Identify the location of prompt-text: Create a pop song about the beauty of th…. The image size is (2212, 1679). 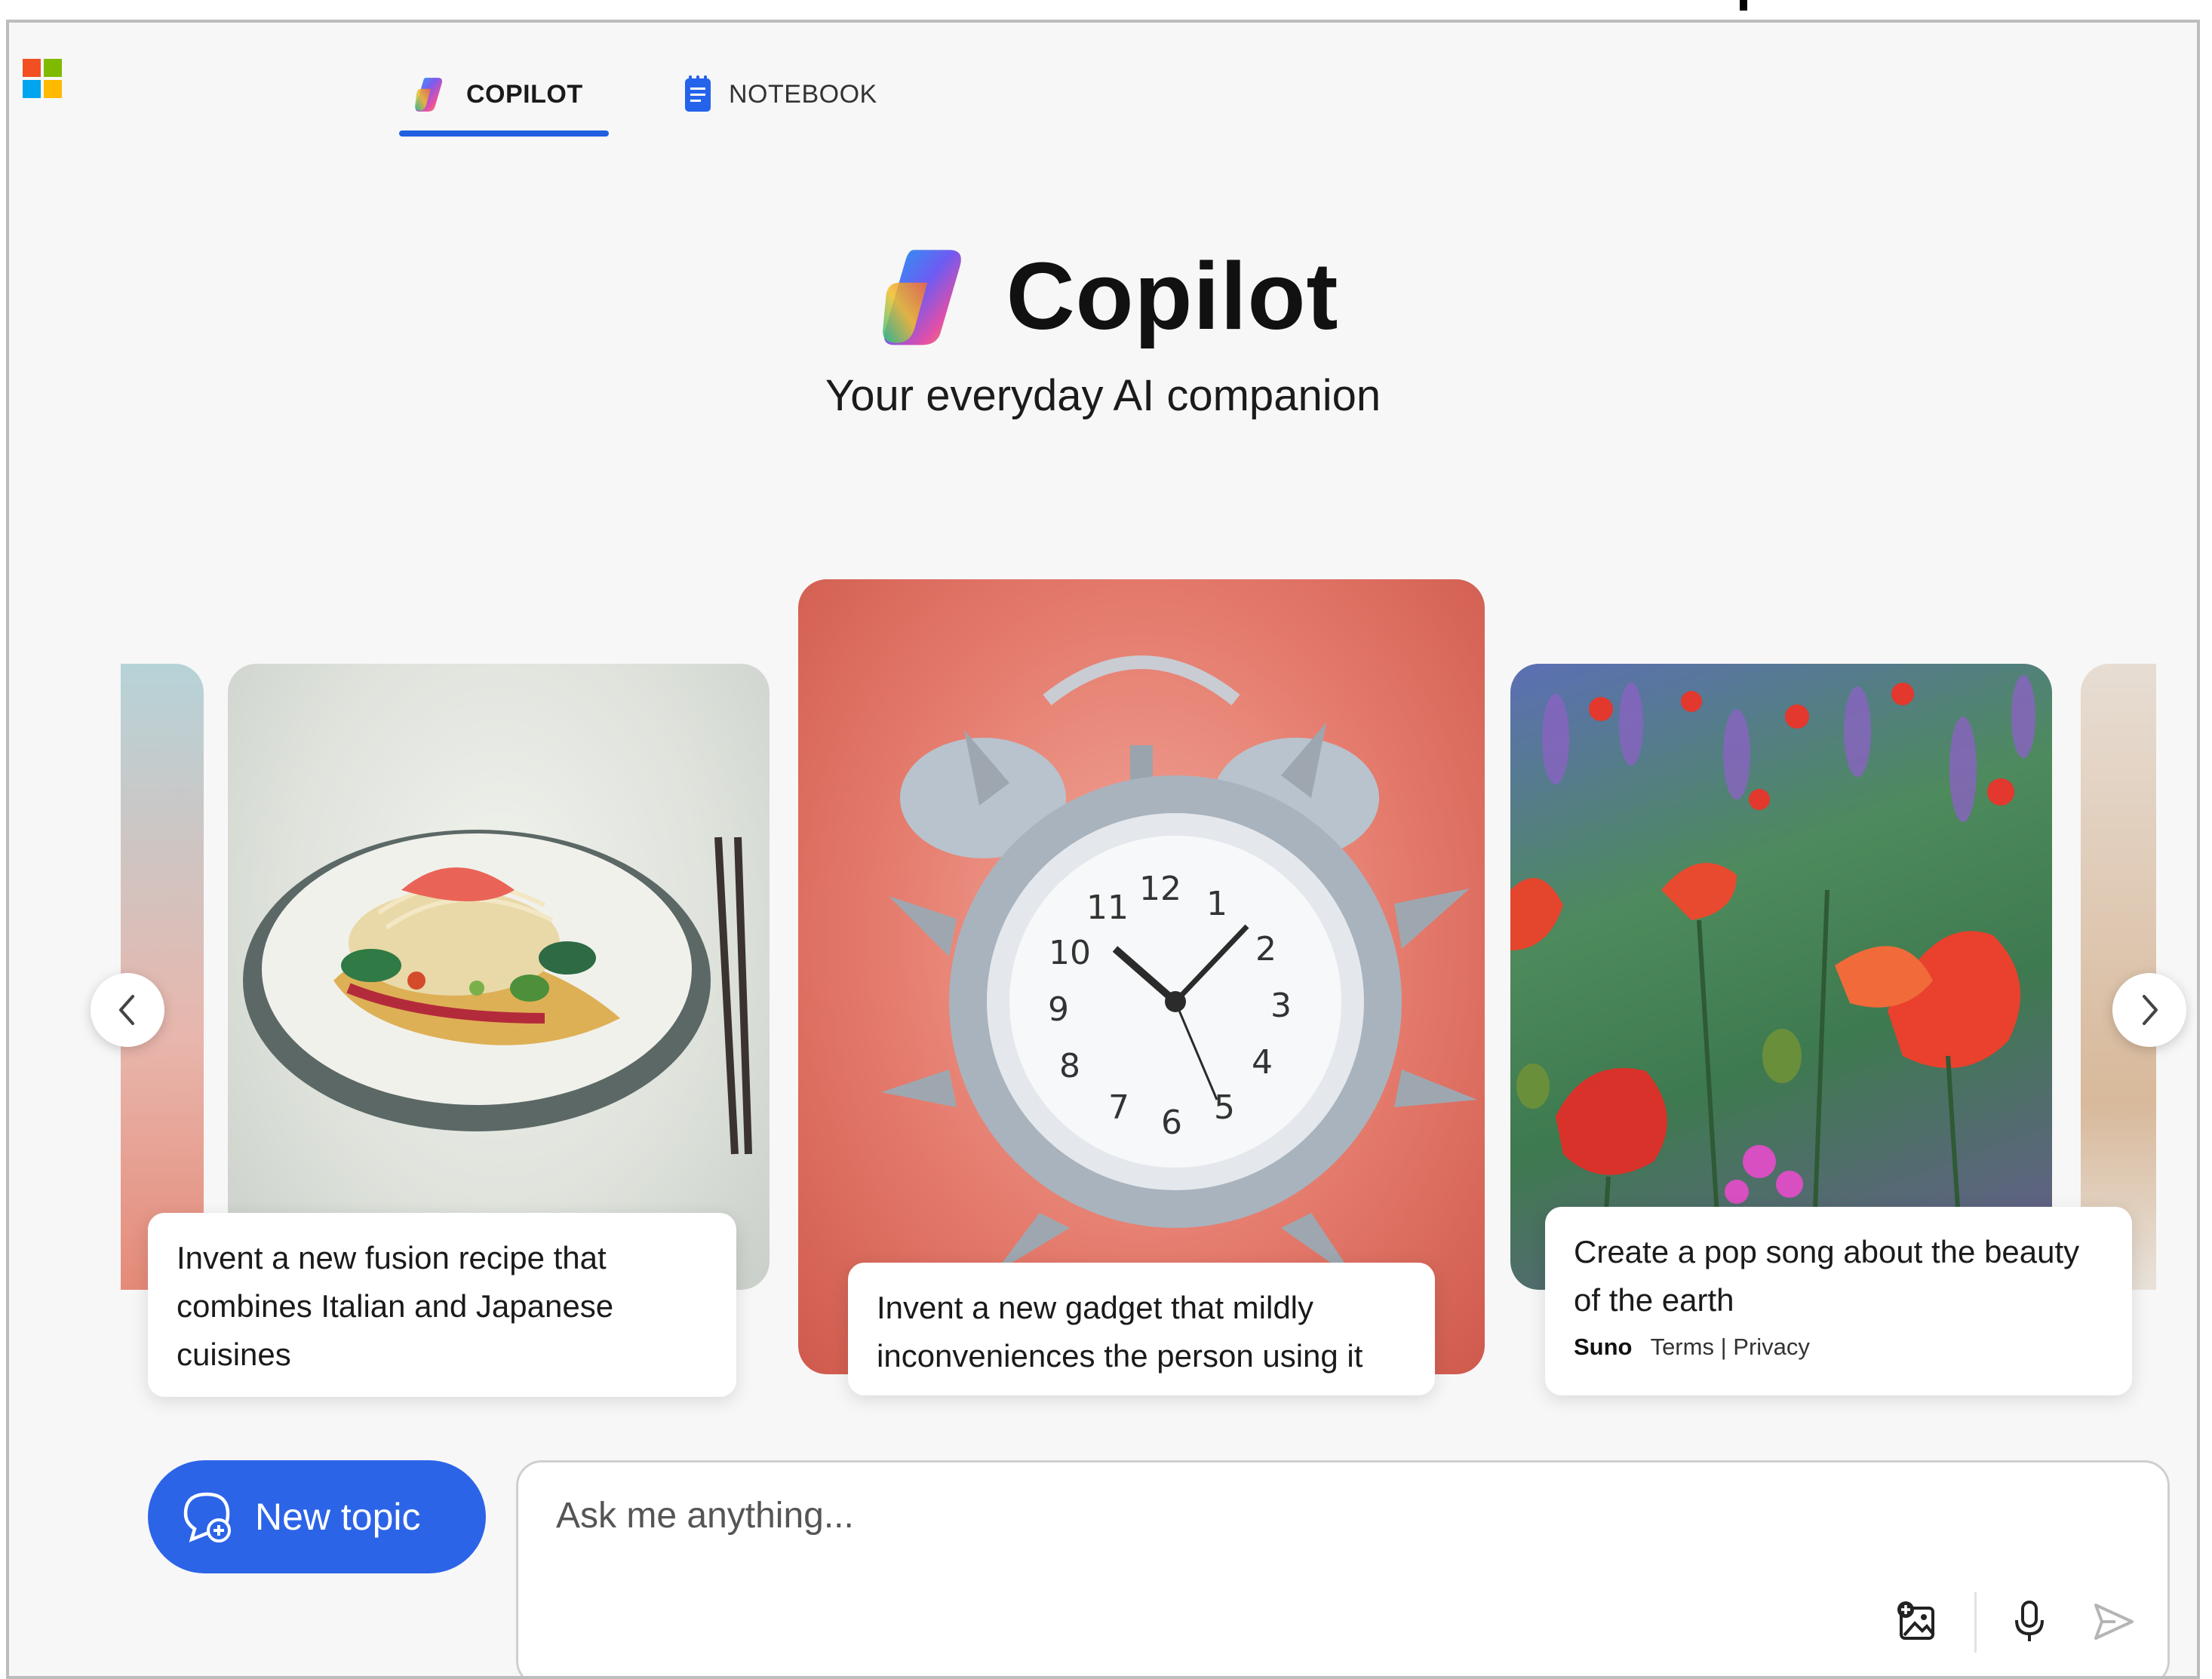
(1827, 1276).